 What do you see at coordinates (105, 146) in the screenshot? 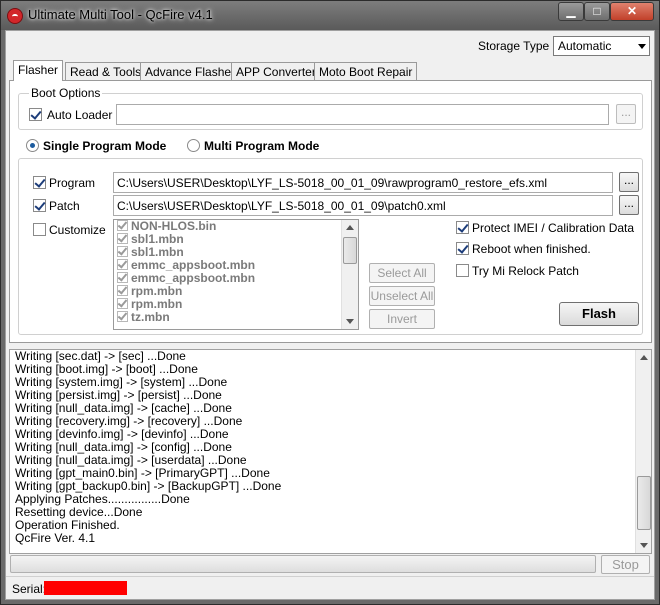
I see `single-program-mode-label: Single Program Mode` at bounding box center [105, 146].